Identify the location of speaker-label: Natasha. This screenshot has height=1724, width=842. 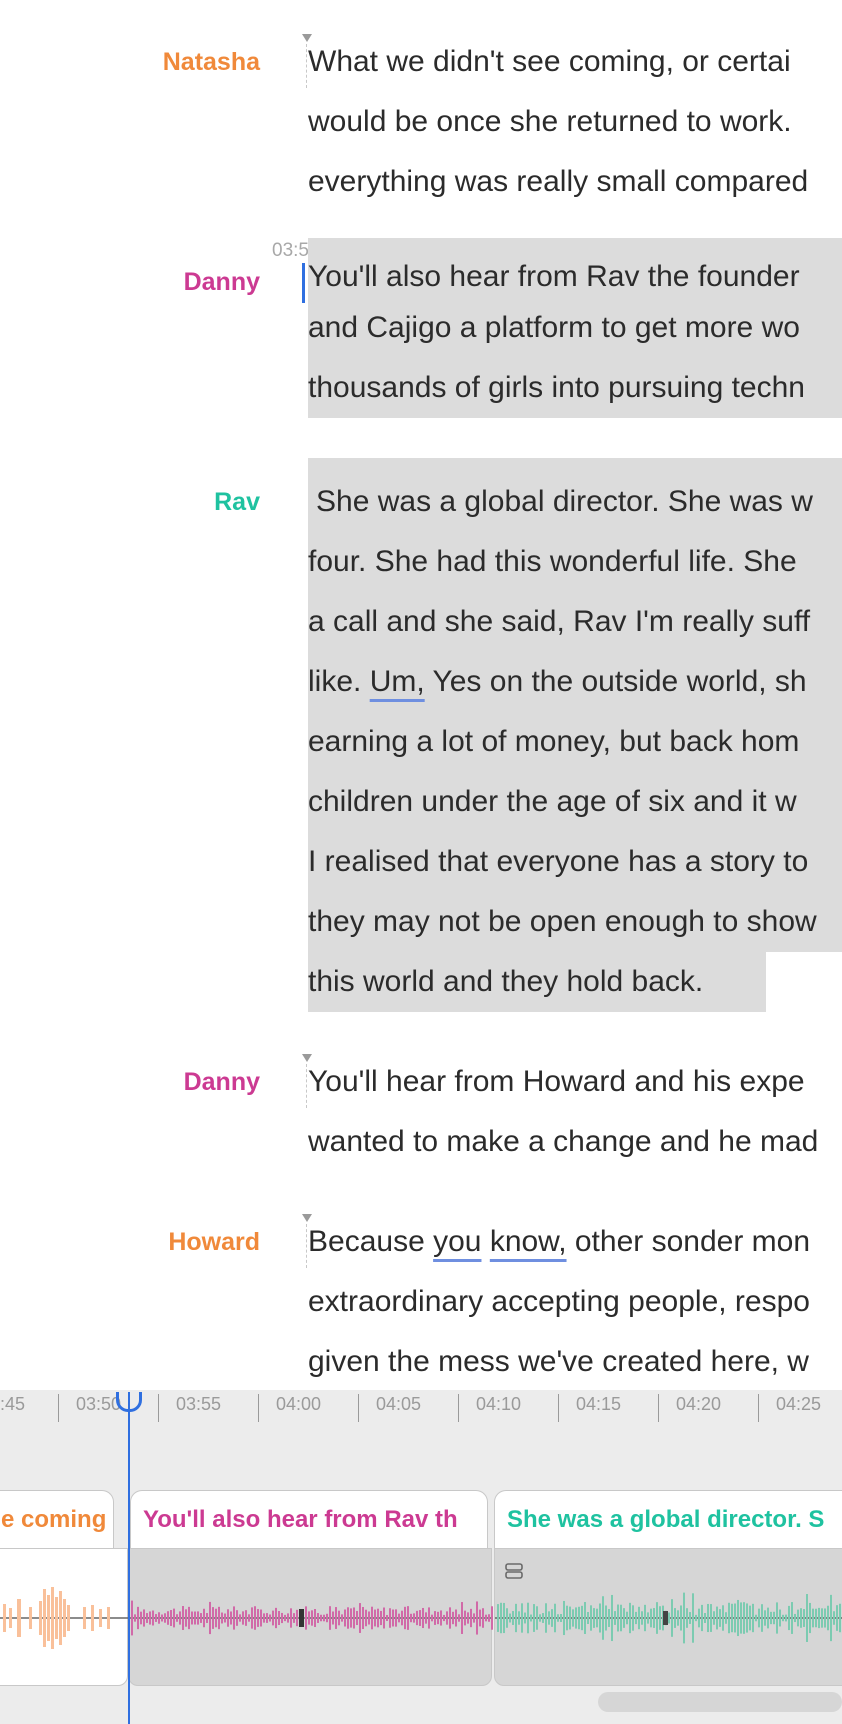
(160, 62).